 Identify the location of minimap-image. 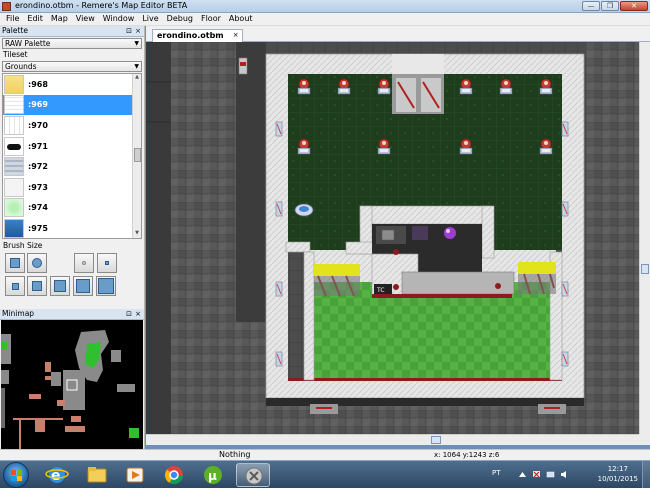
(72, 388).